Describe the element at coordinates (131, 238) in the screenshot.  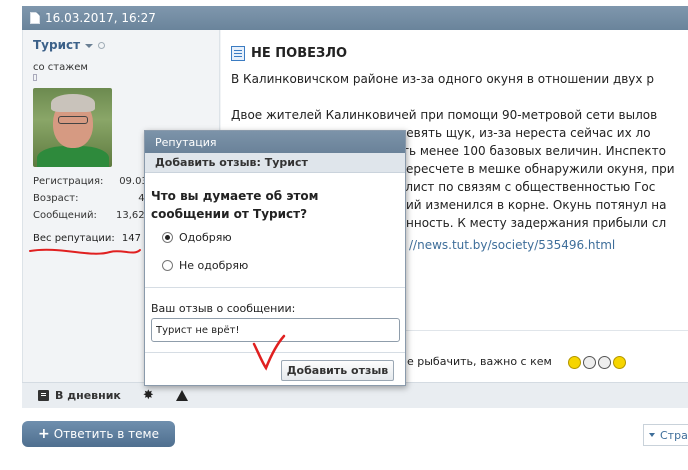
I see `reputation-value: 147` at that location.